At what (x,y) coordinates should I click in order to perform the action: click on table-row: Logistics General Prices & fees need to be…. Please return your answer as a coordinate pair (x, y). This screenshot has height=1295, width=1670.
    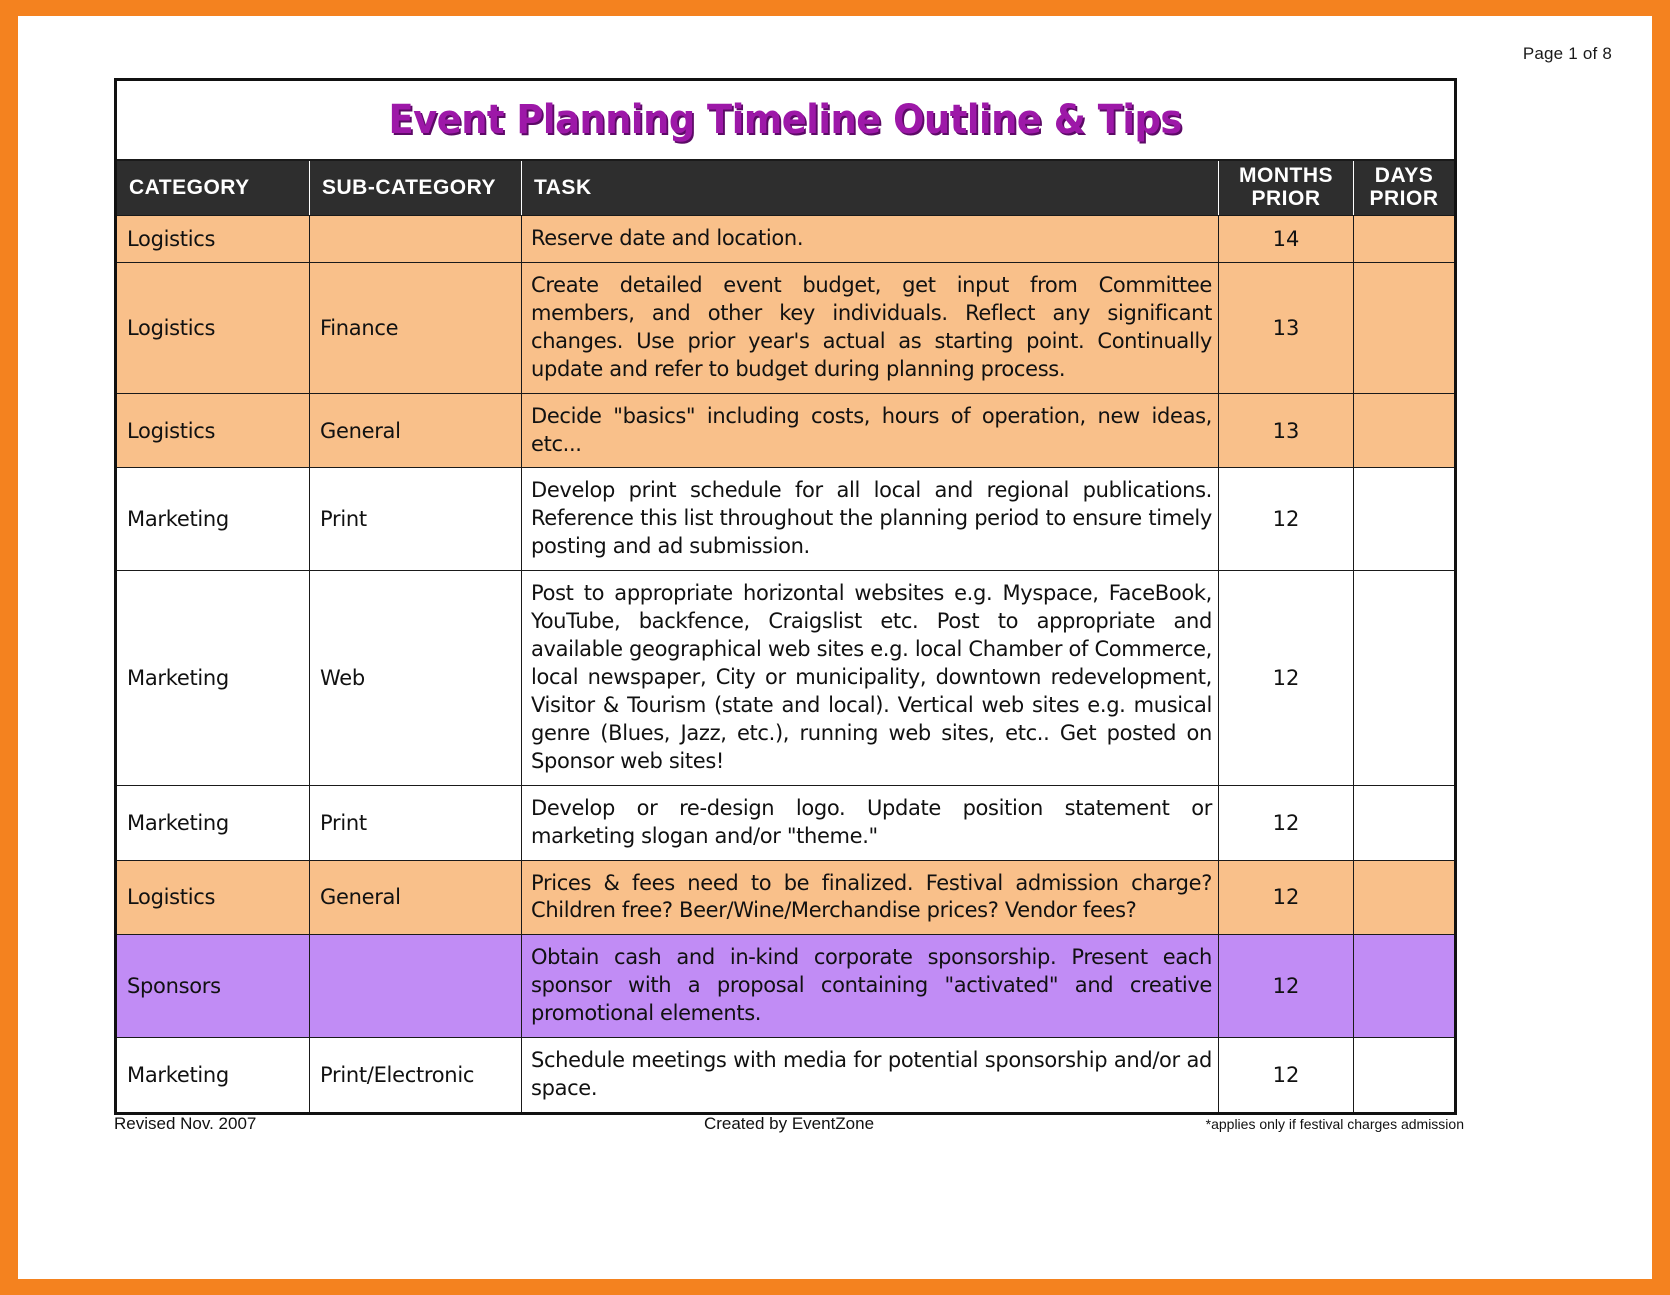
    Looking at the image, I should click on (786, 897).